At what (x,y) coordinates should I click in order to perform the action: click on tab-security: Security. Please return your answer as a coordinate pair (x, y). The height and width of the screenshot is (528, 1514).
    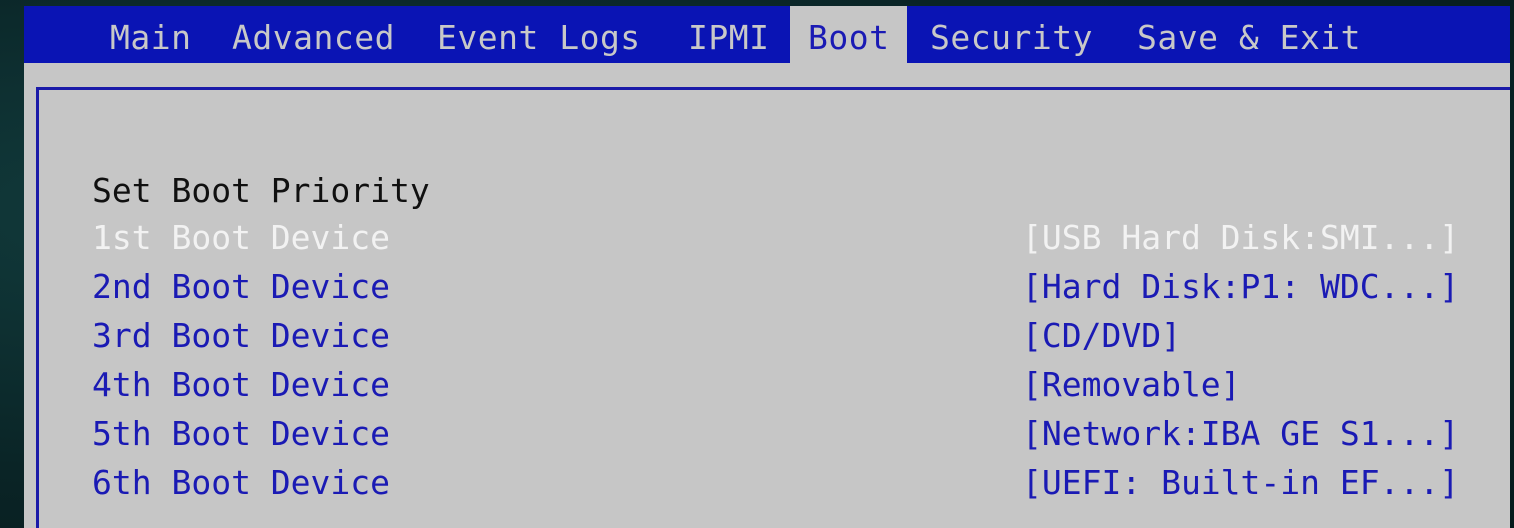
    Looking at the image, I should click on (1011, 35).